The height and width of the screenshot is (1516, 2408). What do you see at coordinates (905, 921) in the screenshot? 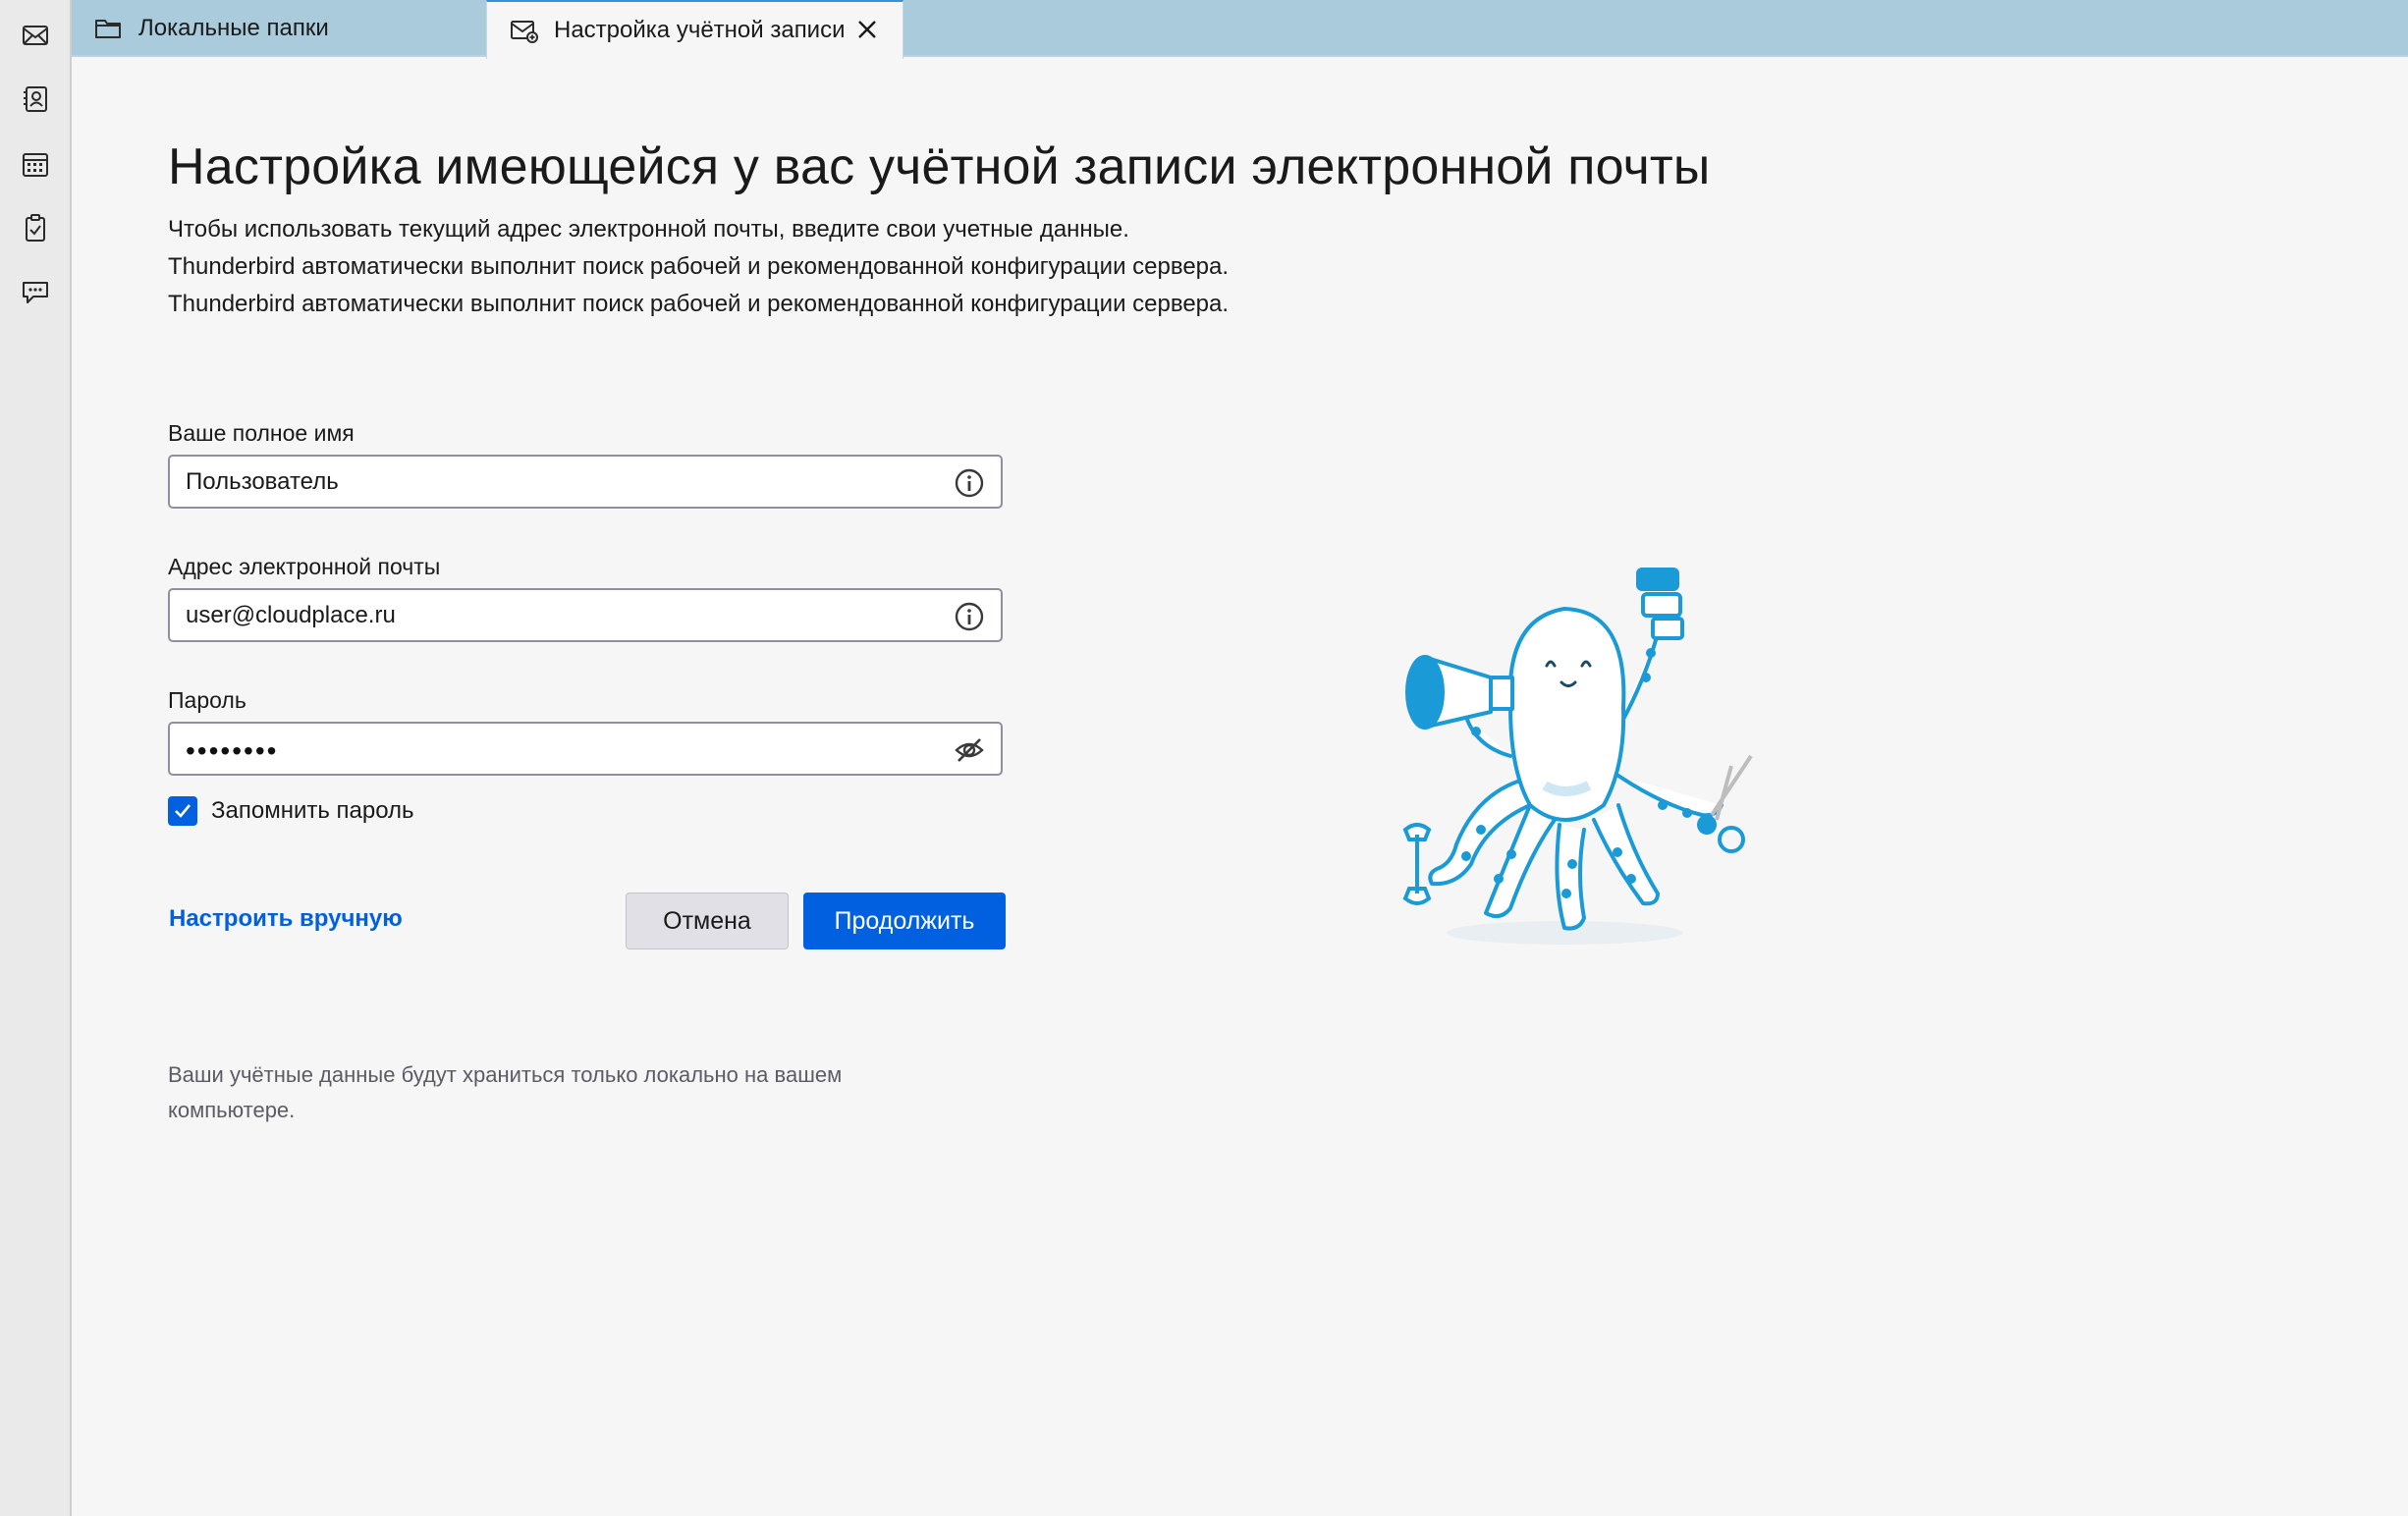
I see `continue-button: Продолжить` at bounding box center [905, 921].